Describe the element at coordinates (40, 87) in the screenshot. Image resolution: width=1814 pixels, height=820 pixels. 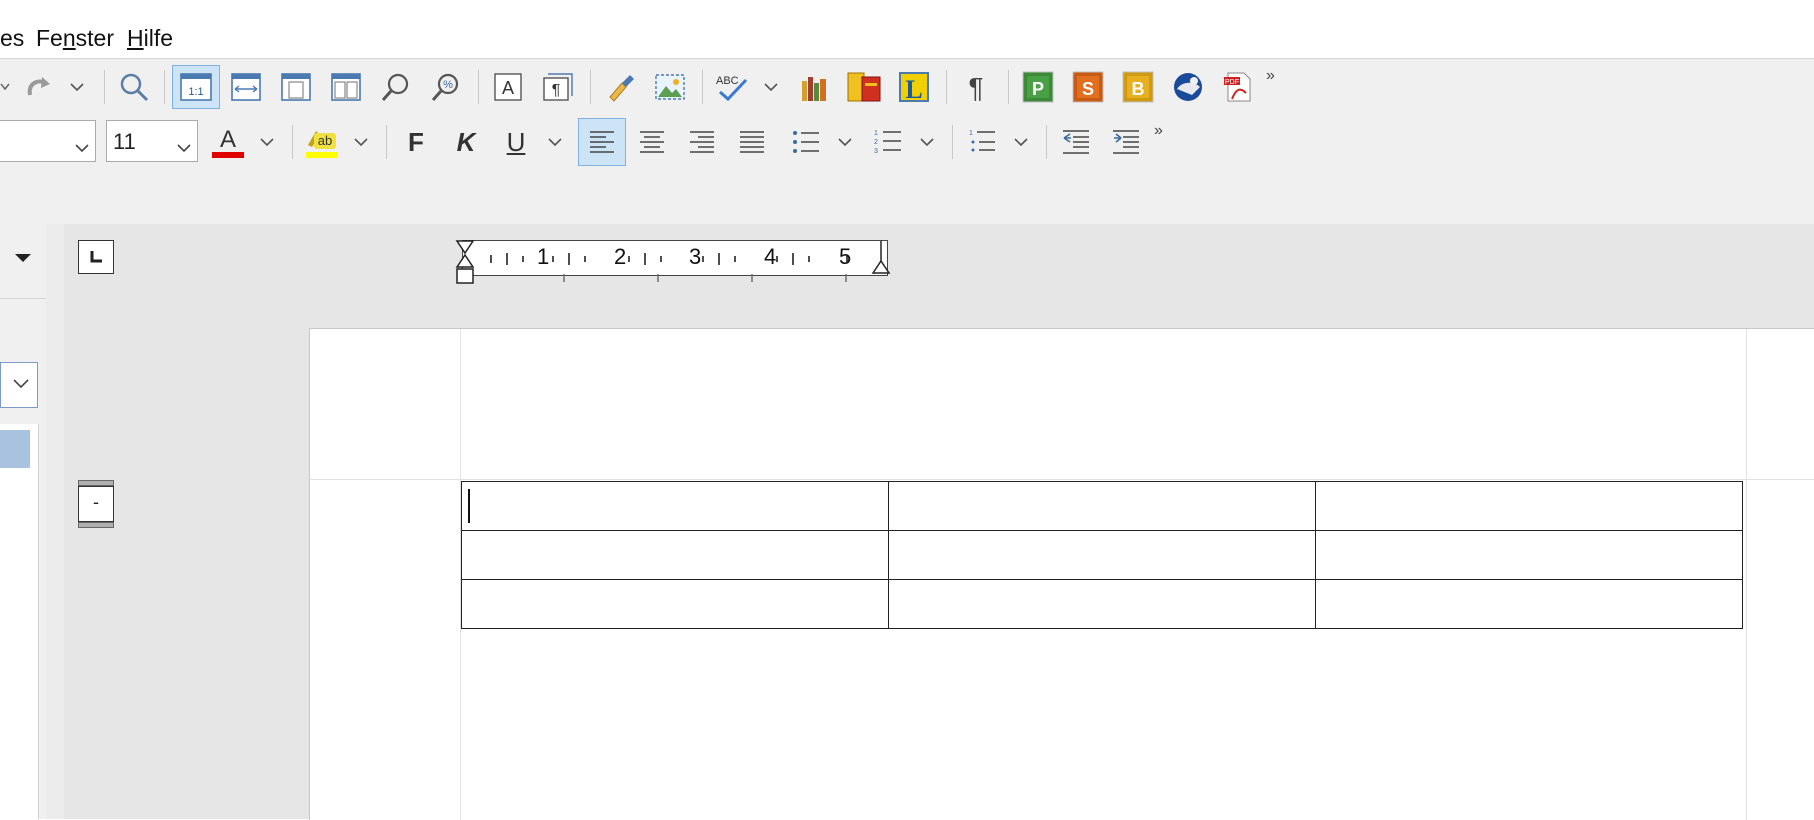
I see `redo-button` at that location.